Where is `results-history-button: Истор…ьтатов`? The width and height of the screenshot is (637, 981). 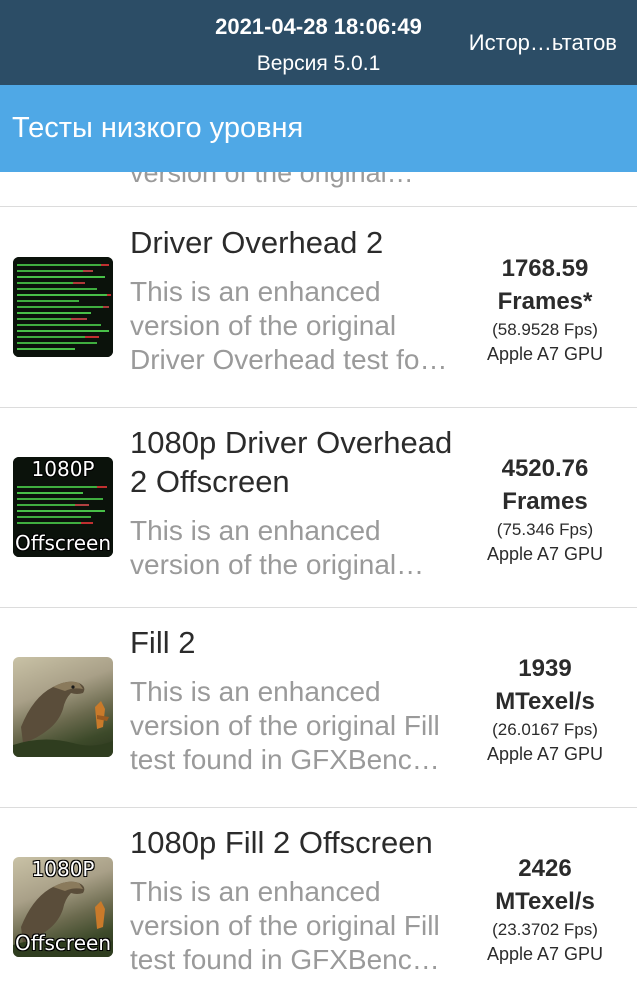 results-history-button: Истор…ьтатов is located at coordinates (543, 43).